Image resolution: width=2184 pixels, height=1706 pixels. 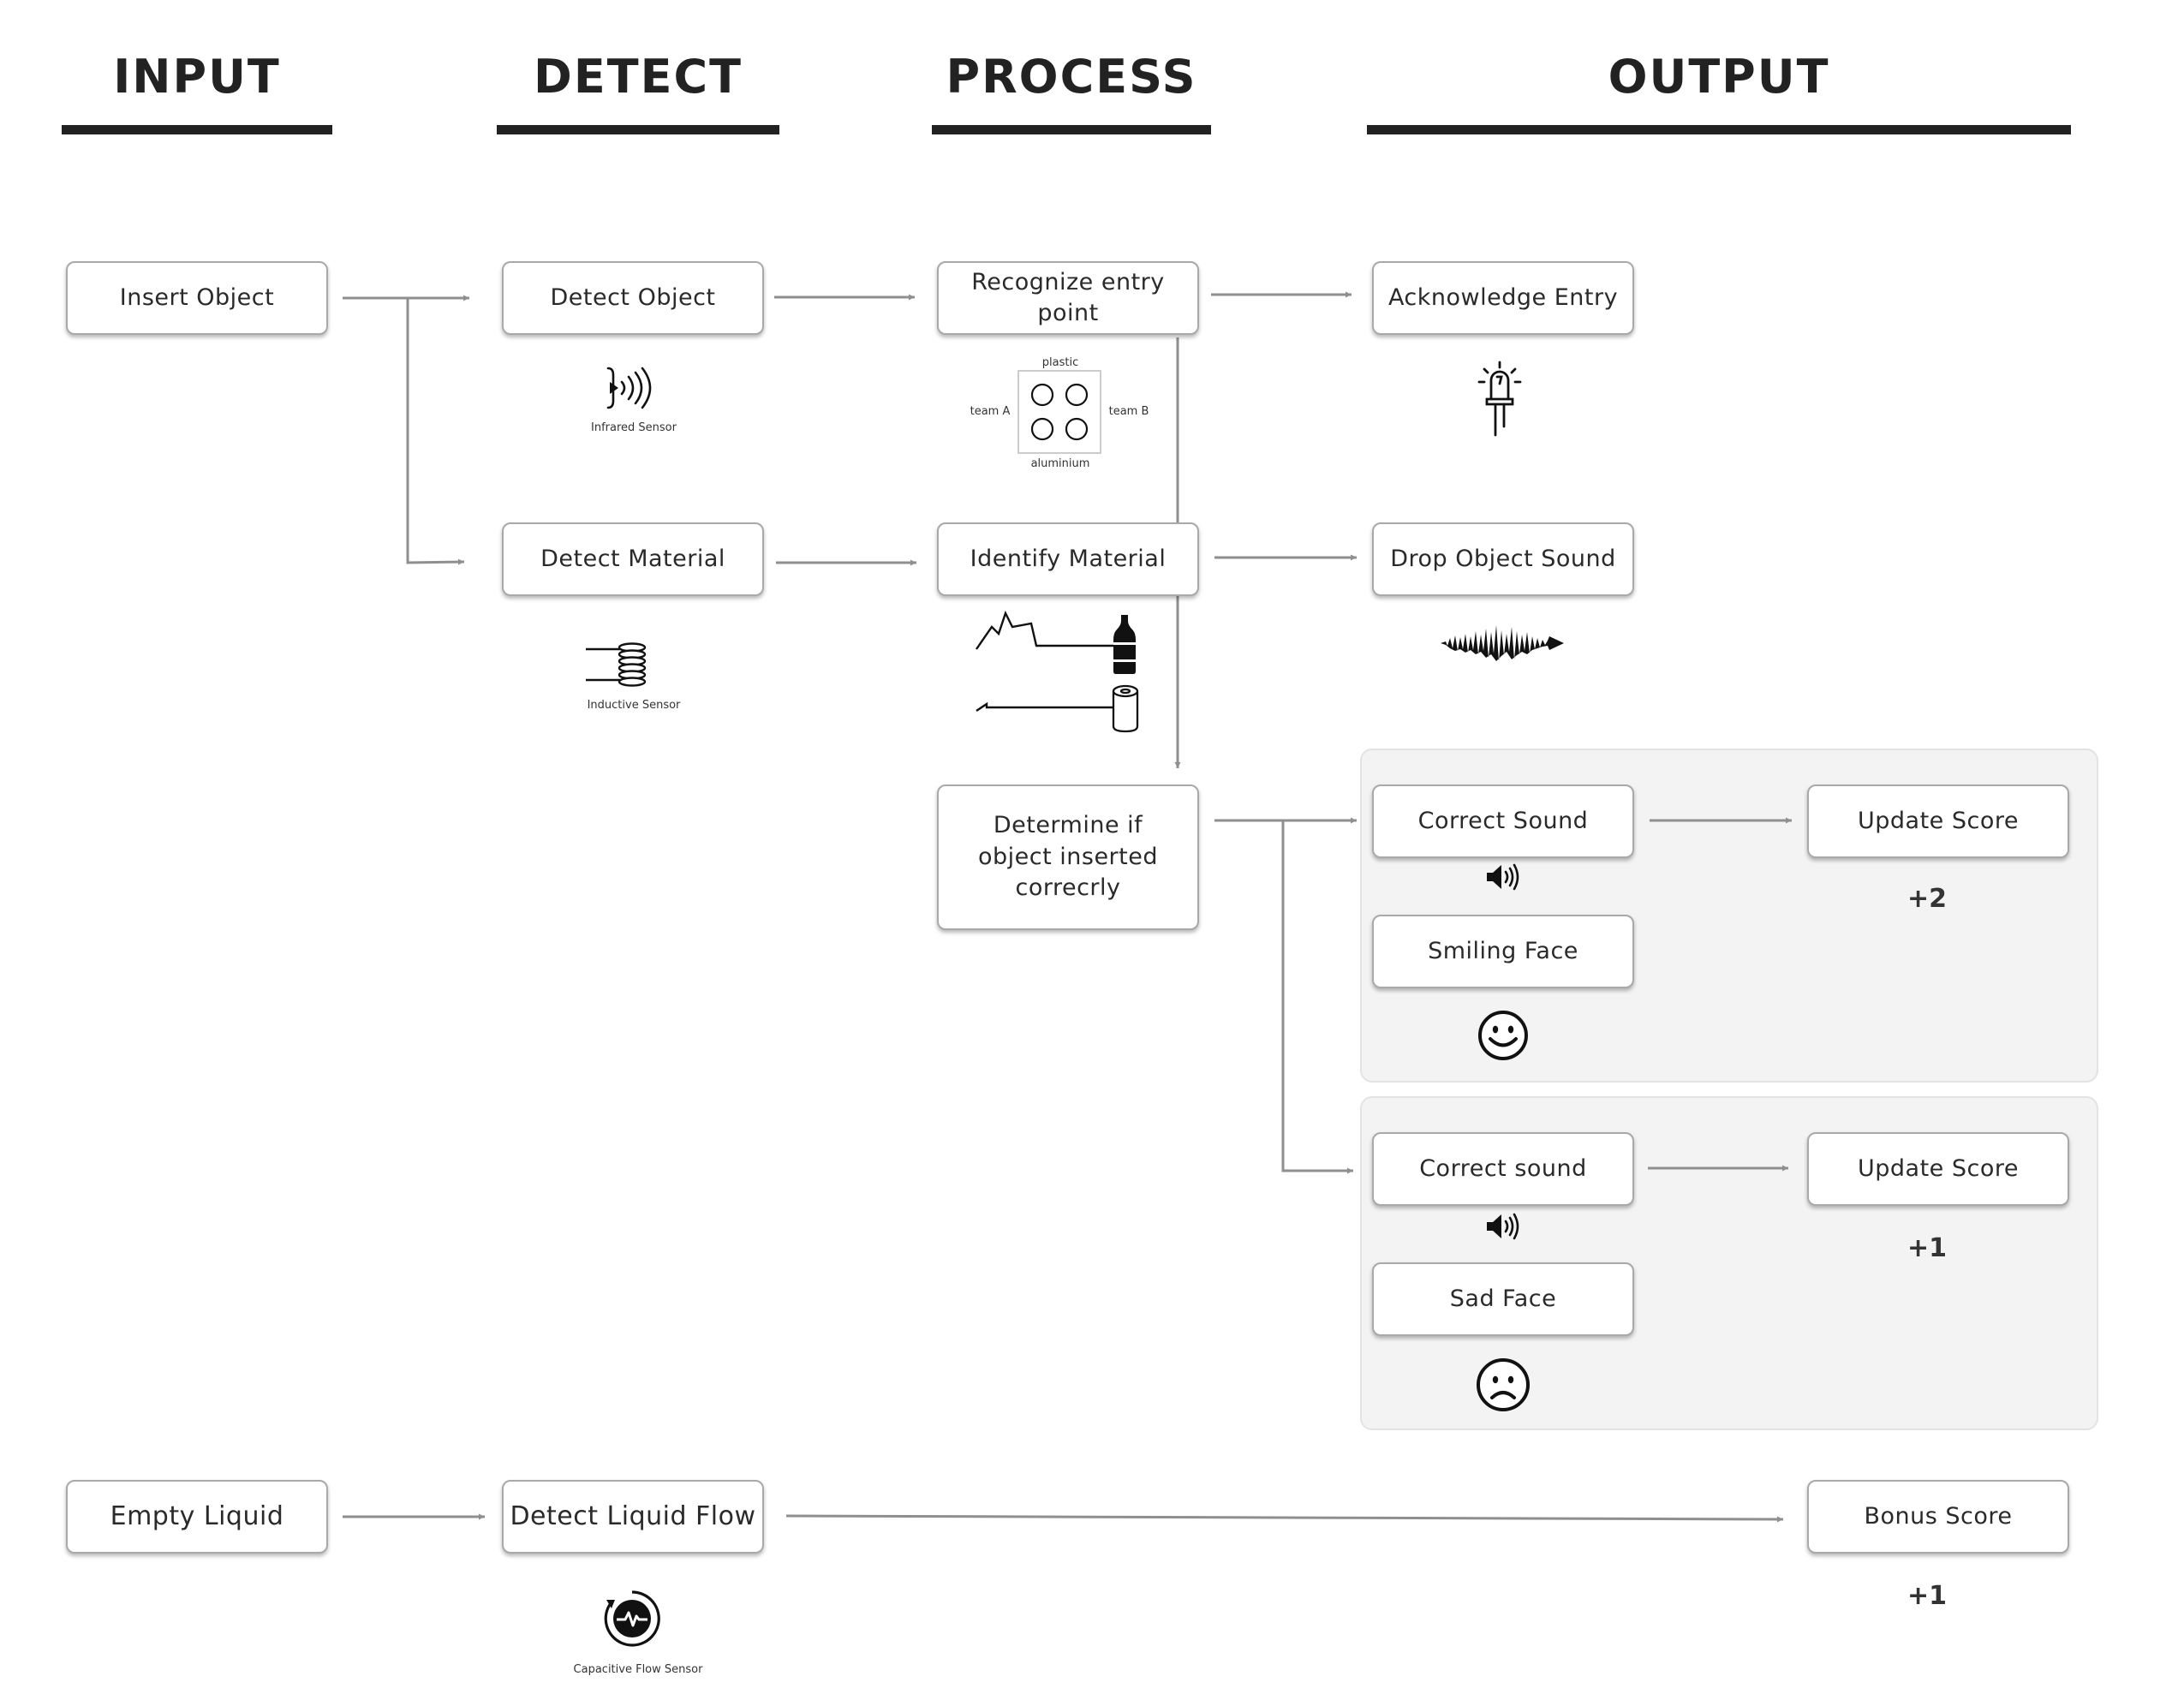 What do you see at coordinates (1059, 412) in the screenshot?
I see `bin-slots-diagram` at bounding box center [1059, 412].